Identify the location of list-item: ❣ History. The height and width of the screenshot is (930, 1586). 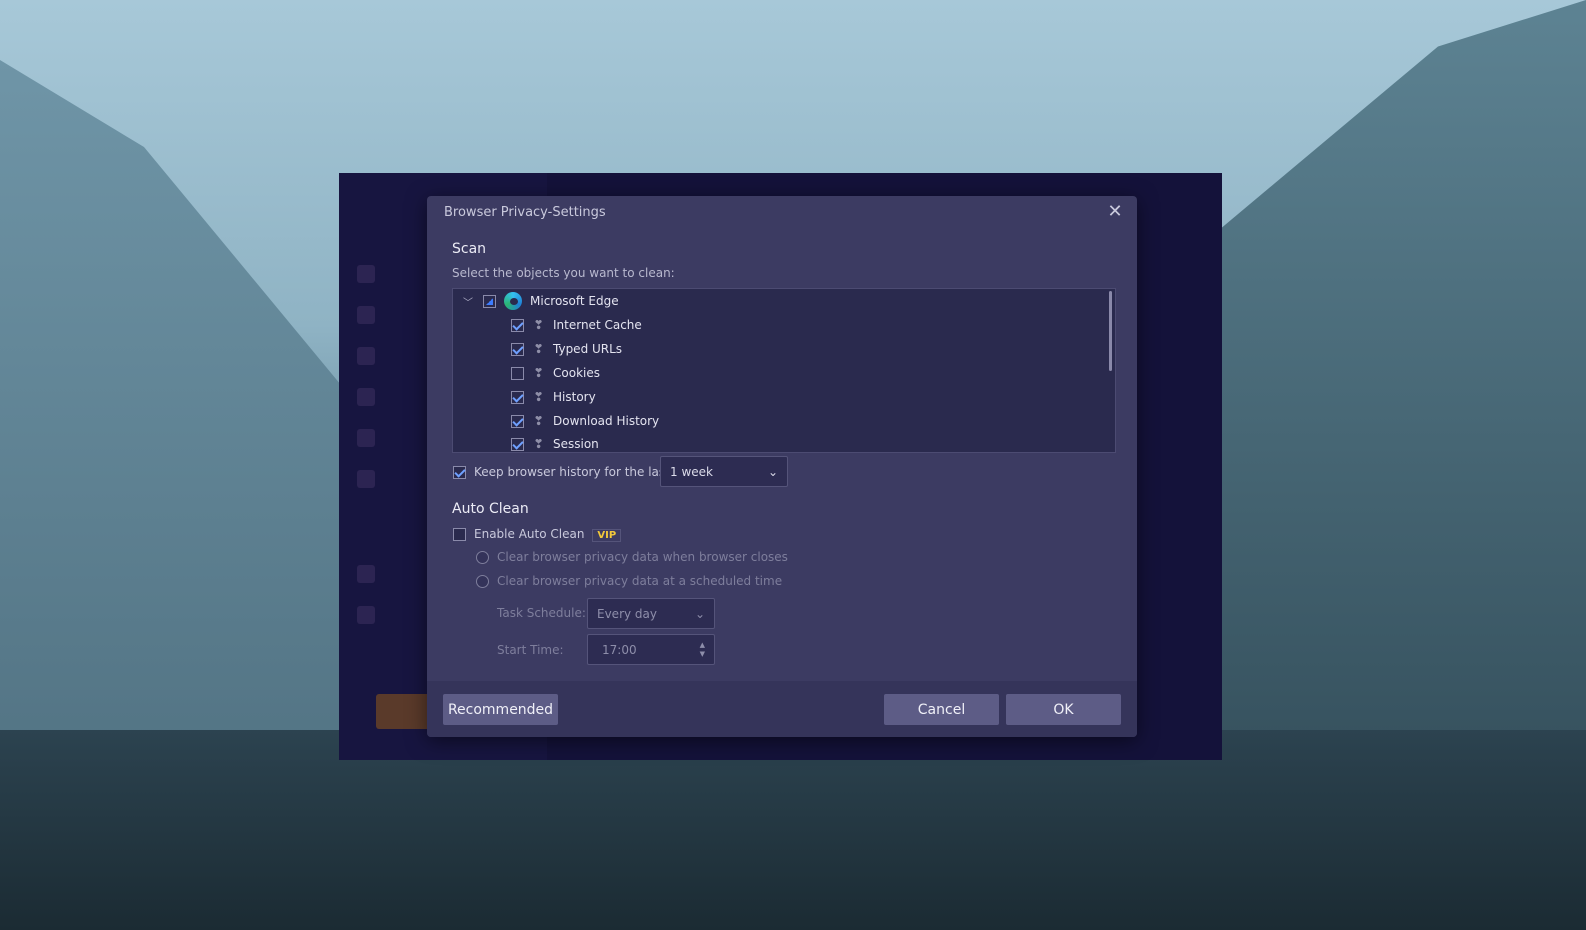
(553, 397).